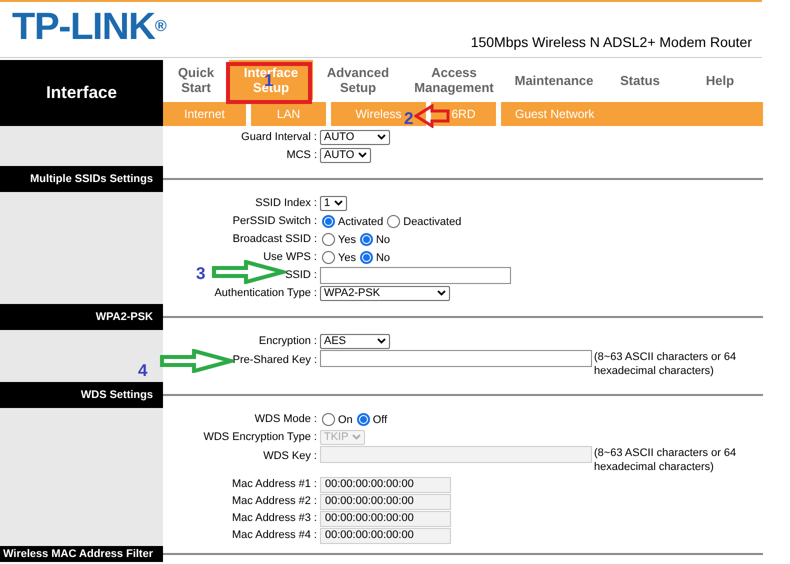 This screenshot has width=790, height=564. I want to click on nav-tab: Access Management, so click(454, 80).